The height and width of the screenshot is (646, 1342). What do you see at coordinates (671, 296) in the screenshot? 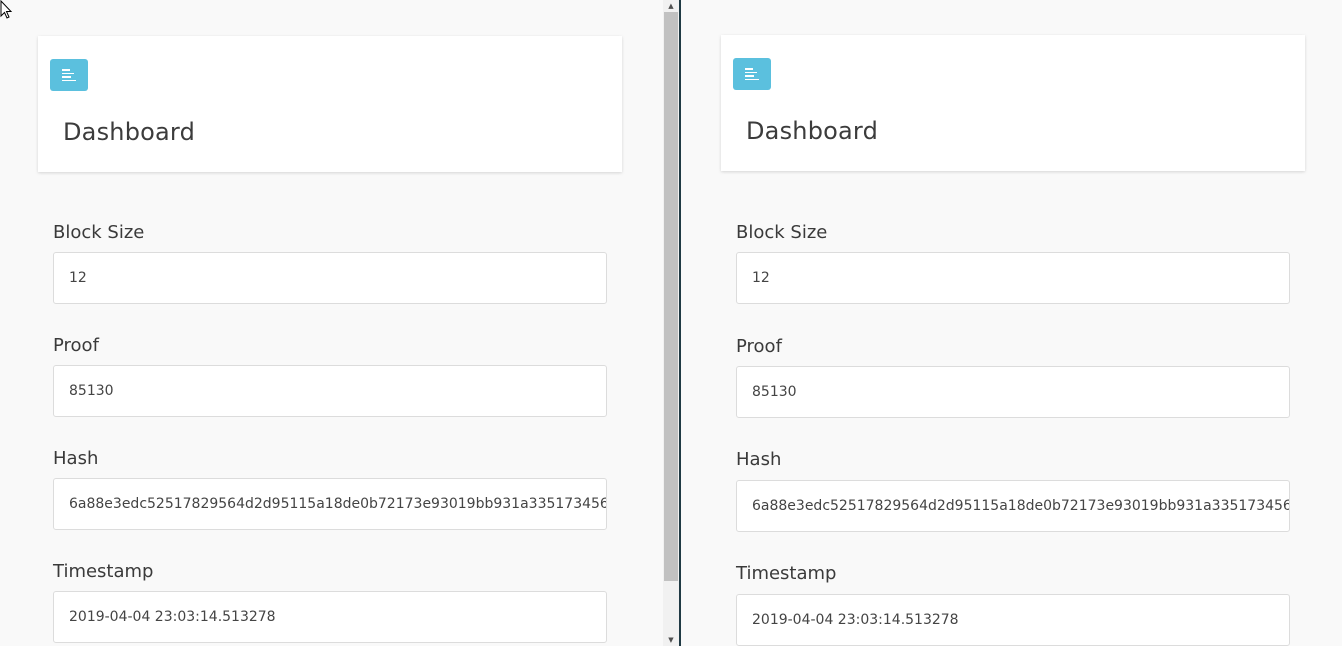
I see `scrollbar-thumb` at bounding box center [671, 296].